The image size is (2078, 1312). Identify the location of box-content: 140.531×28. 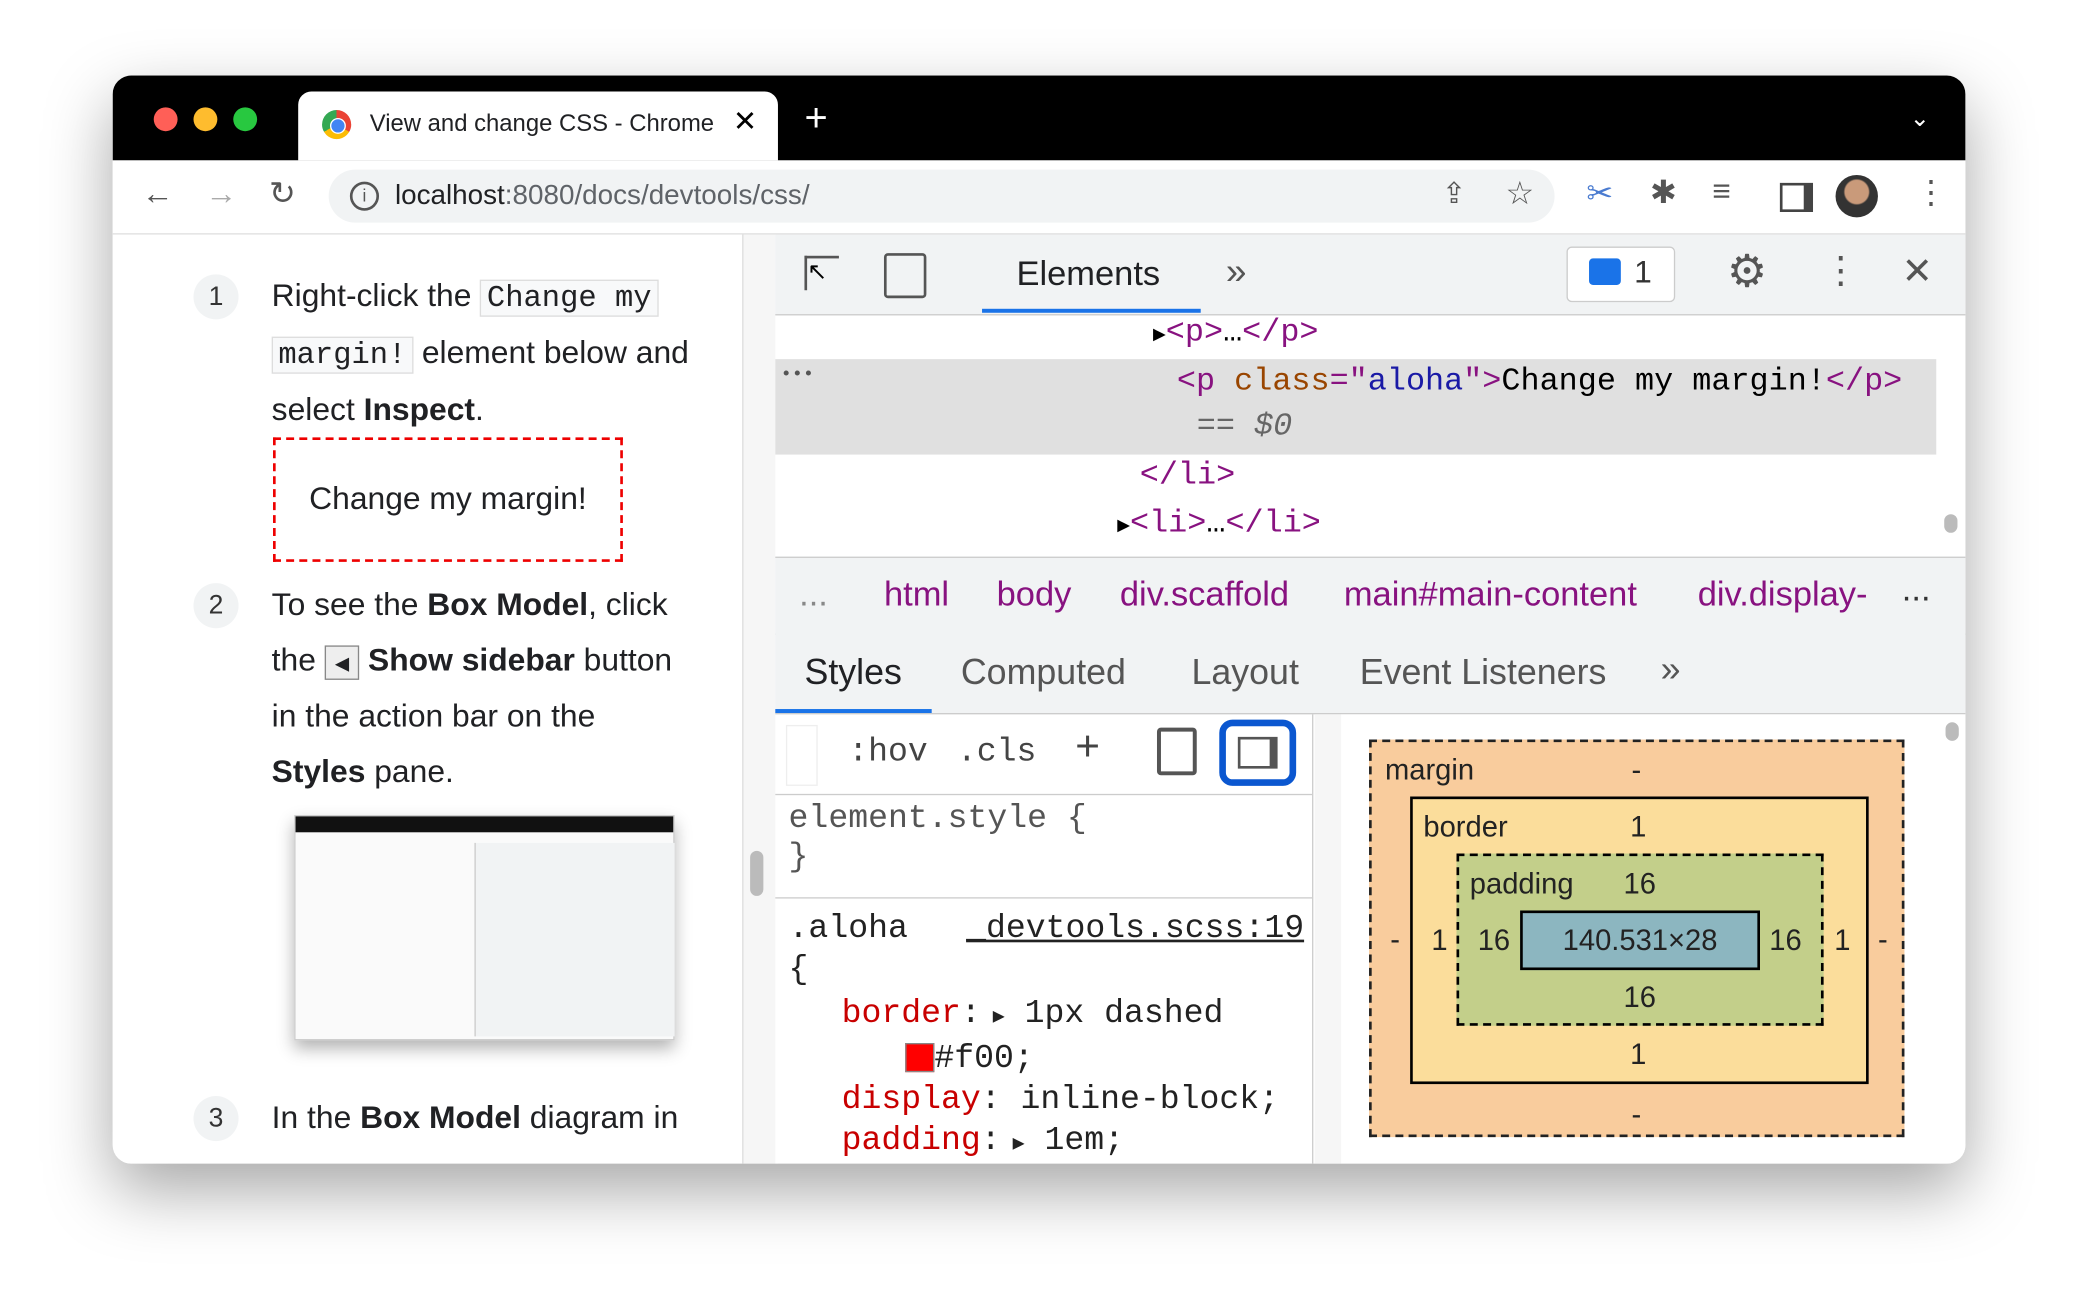
(1640, 940).